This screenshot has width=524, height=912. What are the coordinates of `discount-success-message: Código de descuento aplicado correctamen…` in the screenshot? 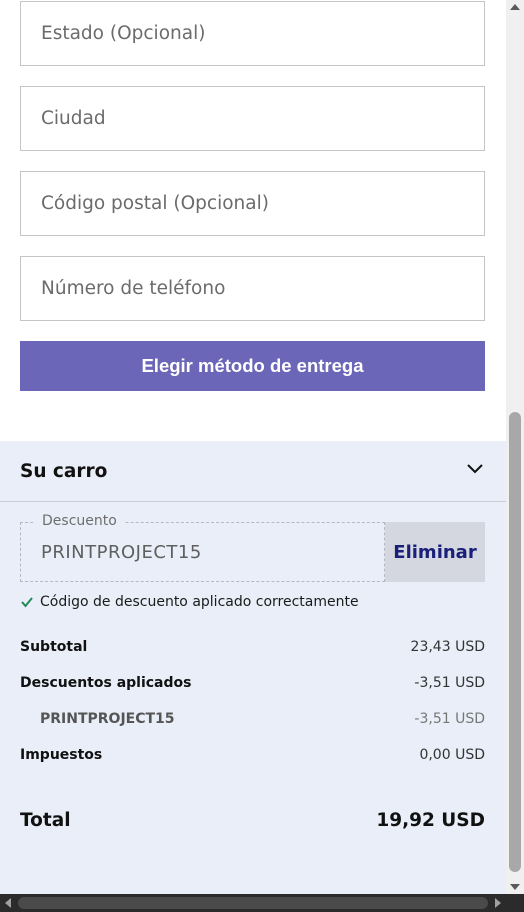 It's located at (189, 602).